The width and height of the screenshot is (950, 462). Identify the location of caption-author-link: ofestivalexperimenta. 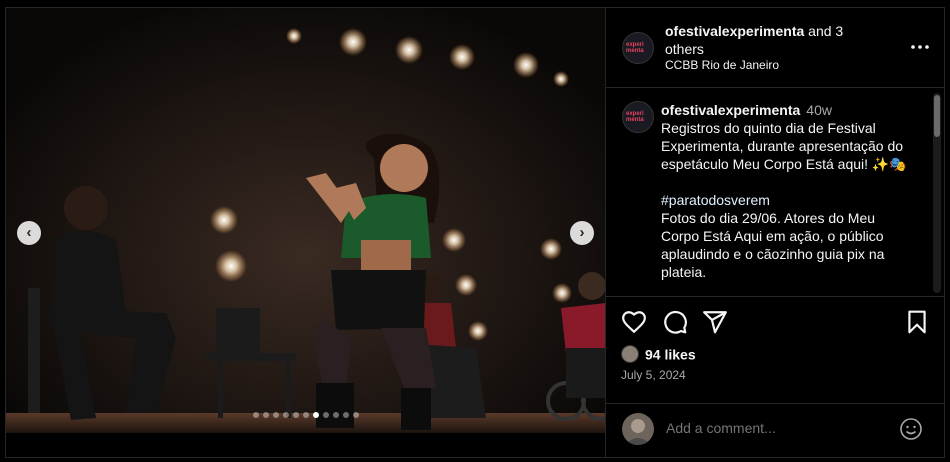
(730, 110).